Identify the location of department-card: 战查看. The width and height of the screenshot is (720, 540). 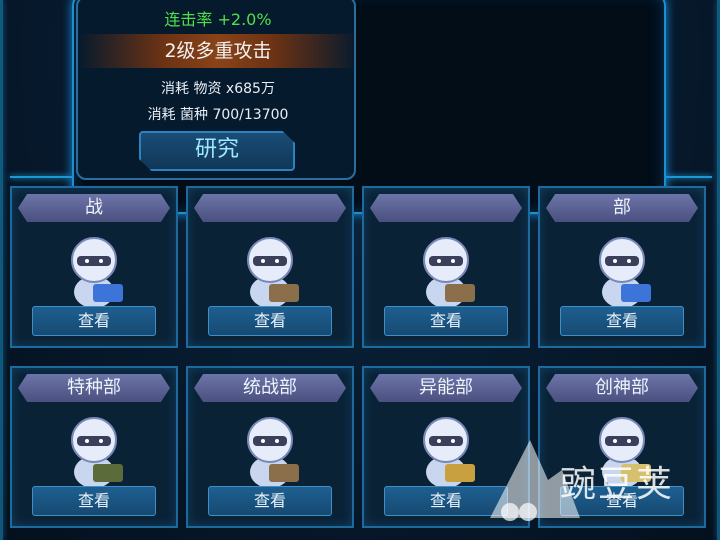
(94, 267).